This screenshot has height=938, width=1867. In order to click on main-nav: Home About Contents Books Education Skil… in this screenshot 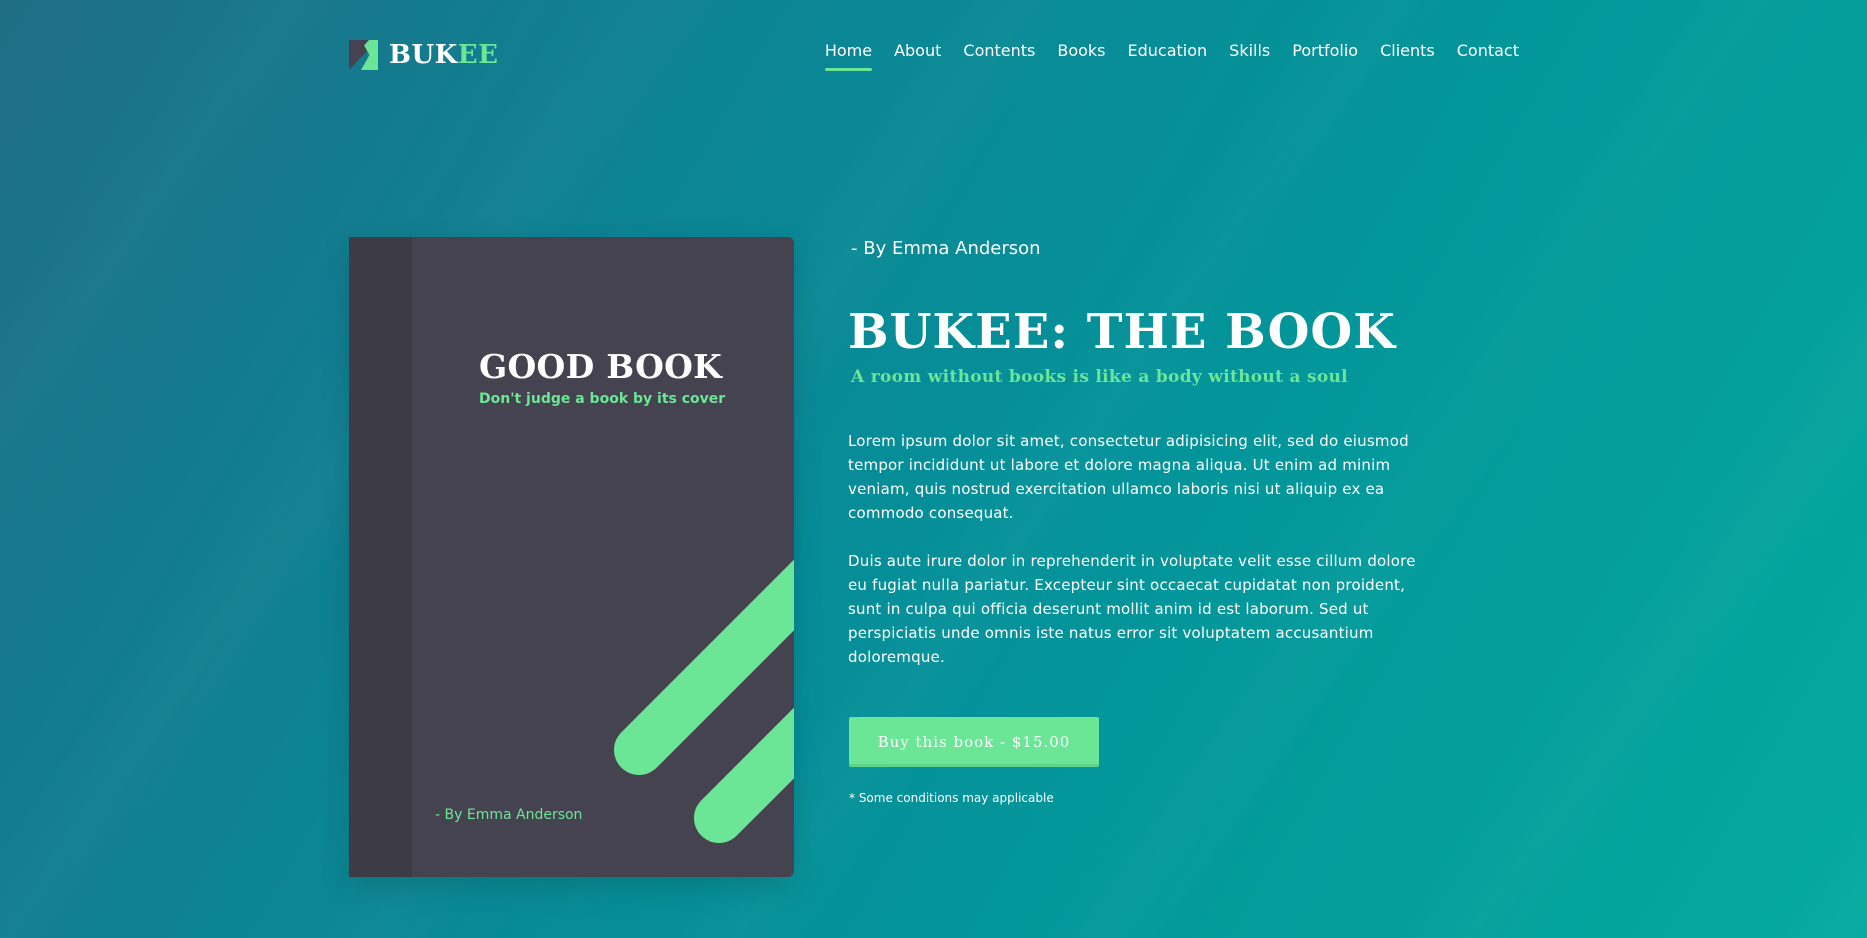, I will do `click(1171, 55)`.